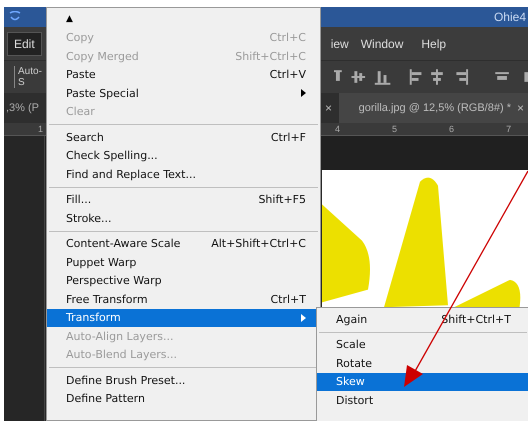 The width and height of the screenshot is (528, 421). What do you see at coordinates (509, 129) in the screenshot?
I see `ruler-number: 7` at bounding box center [509, 129].